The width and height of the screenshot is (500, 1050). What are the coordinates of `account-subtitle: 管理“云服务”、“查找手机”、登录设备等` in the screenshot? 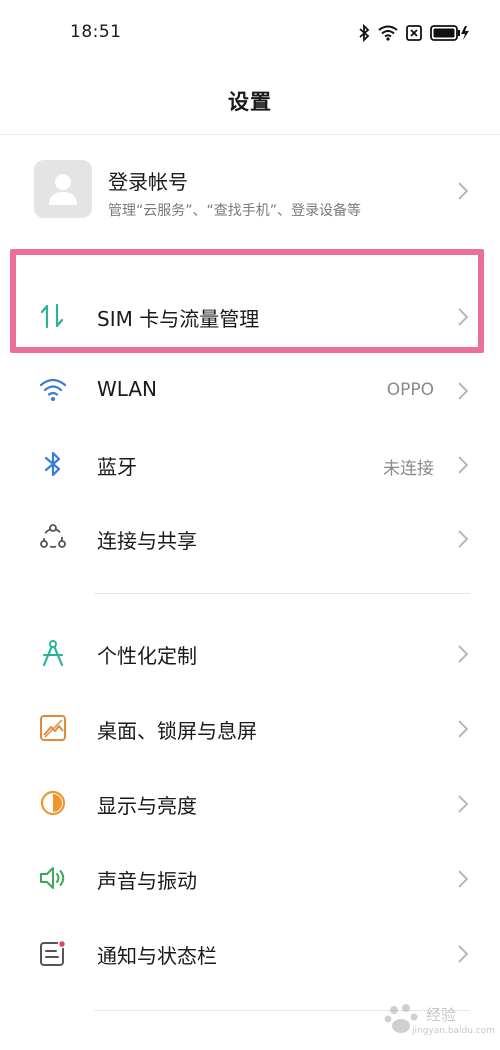 It's located at (235, 211).